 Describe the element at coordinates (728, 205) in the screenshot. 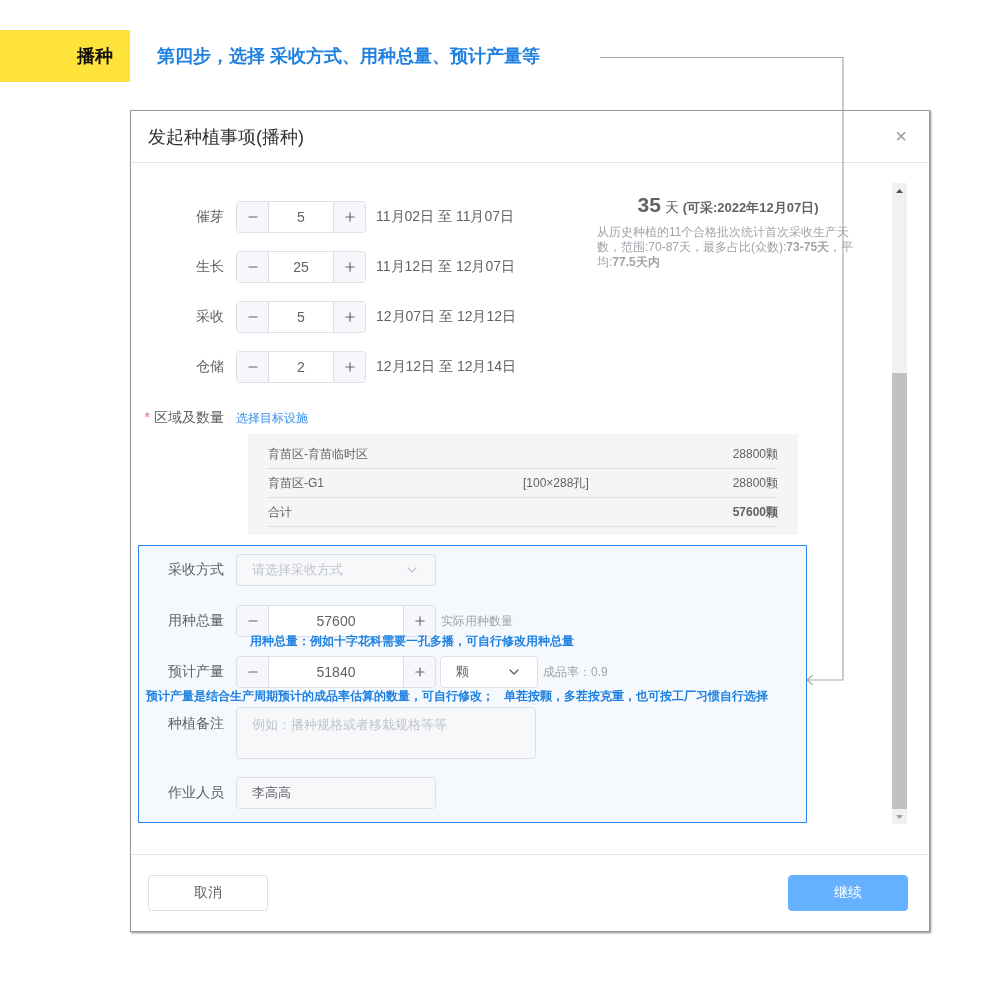

I see `days-summary: 35 天 (可采:2022年12月07日)` at that location.